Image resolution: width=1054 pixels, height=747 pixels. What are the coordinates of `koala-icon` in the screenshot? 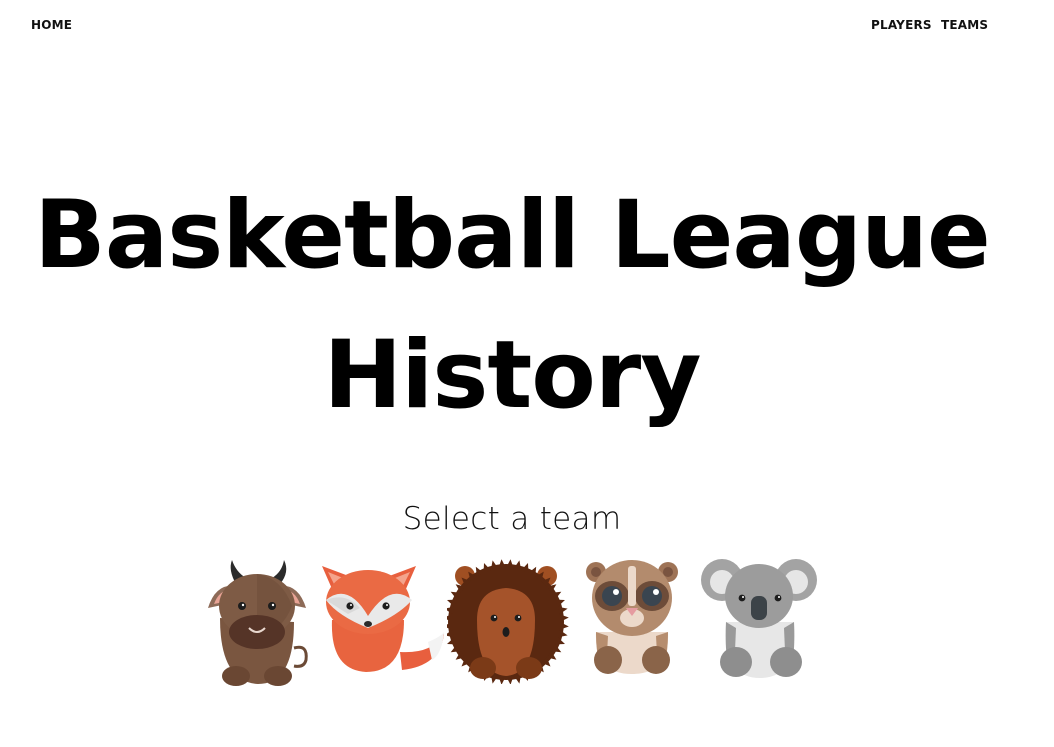 It's located at (759, 618).